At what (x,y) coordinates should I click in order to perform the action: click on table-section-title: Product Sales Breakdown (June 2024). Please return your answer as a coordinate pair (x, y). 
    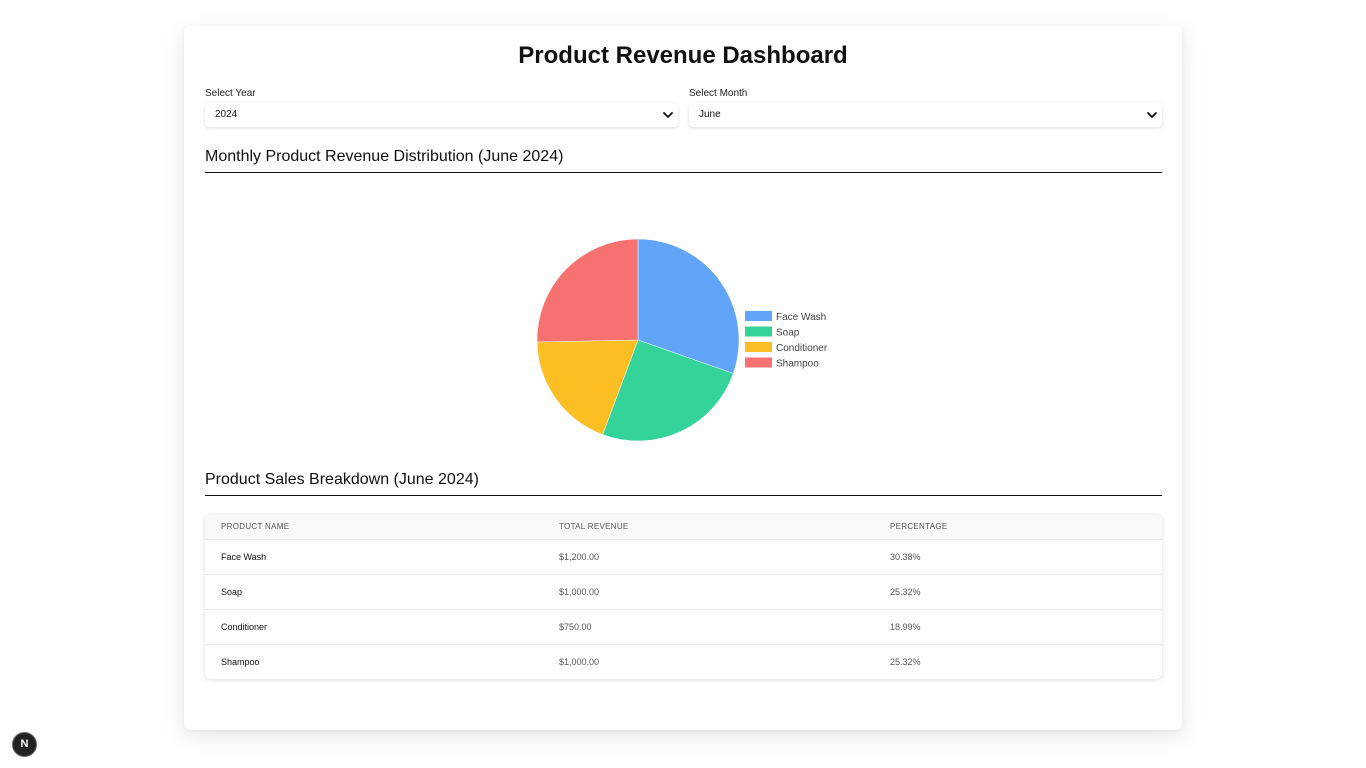
    Looking at the image, I should click on (683, 483).